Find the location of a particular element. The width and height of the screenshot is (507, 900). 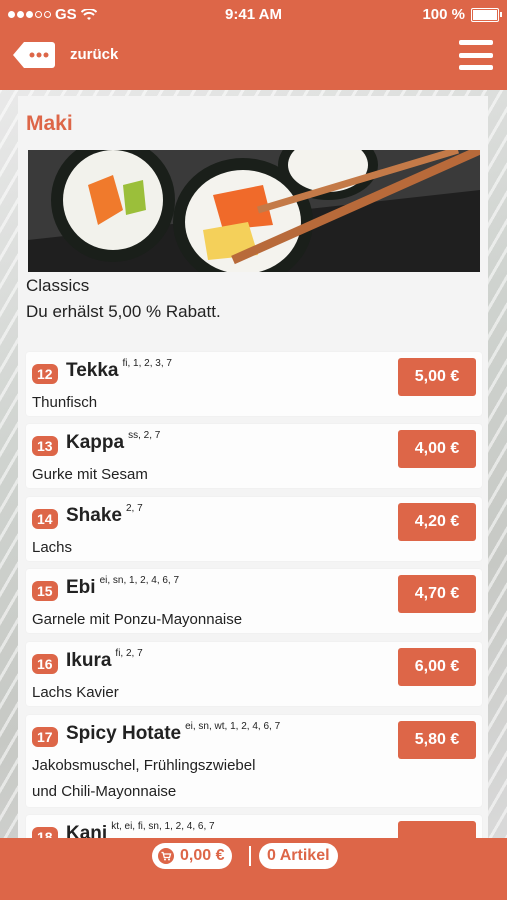

item-name: Ikura fi, 2, 7 is located at coordinates (104, 659).